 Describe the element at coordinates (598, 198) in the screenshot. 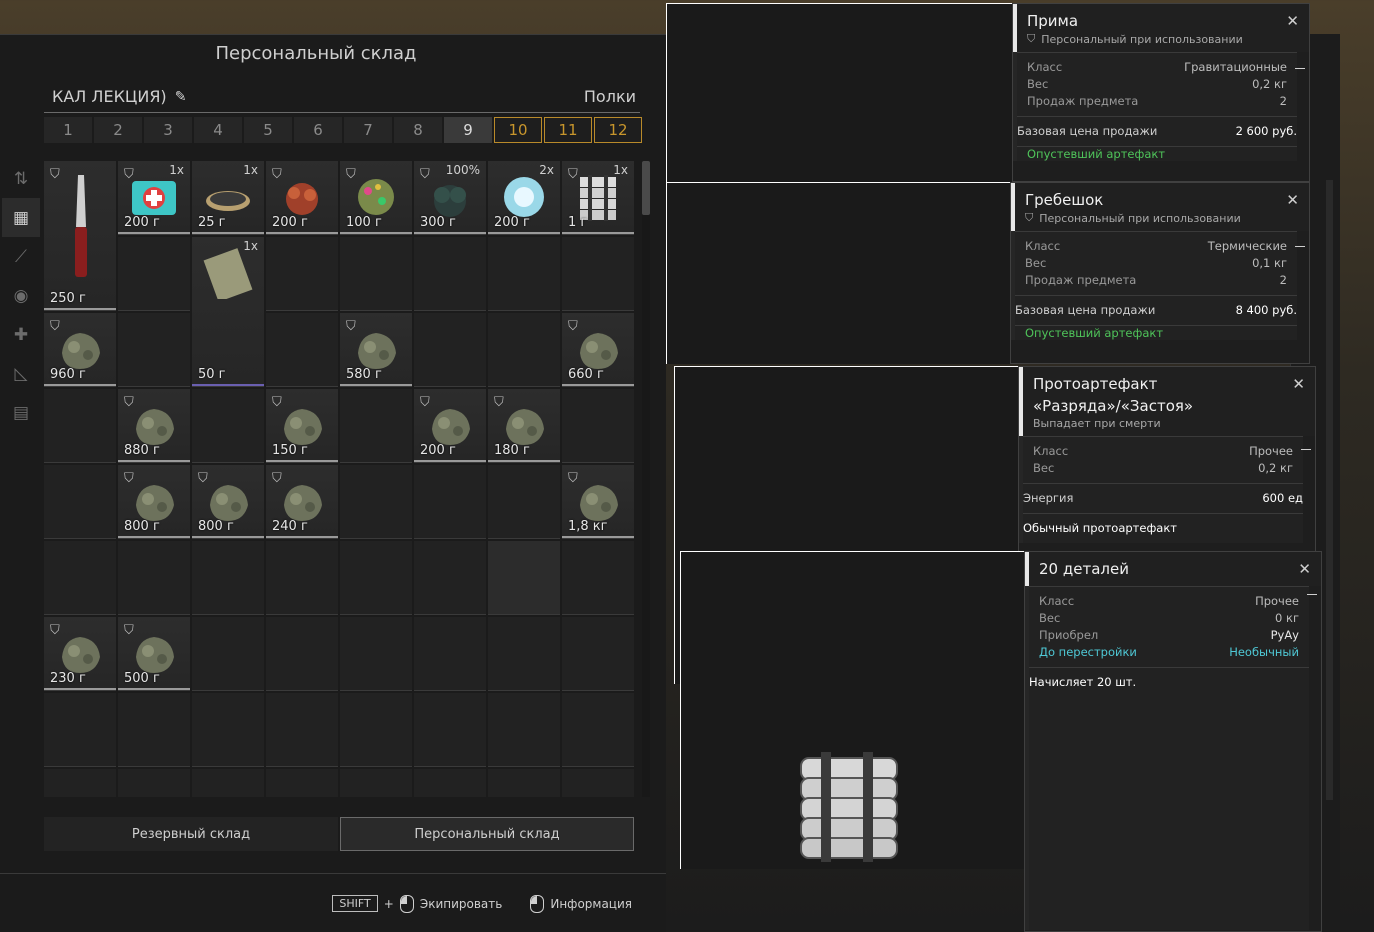

I see `grid-slot: ⛉ 1x 1 г` at that location.